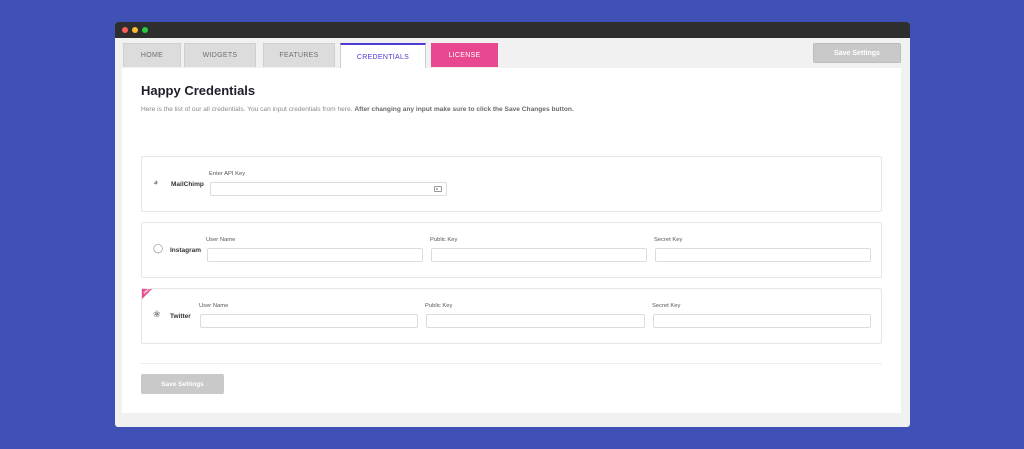 The width and height of the screenshot is (1024, 449). Describe the element at coordinates (182, 384) in the screenshot. I see `save-settings-bottom-button: Save Settings` at that location.